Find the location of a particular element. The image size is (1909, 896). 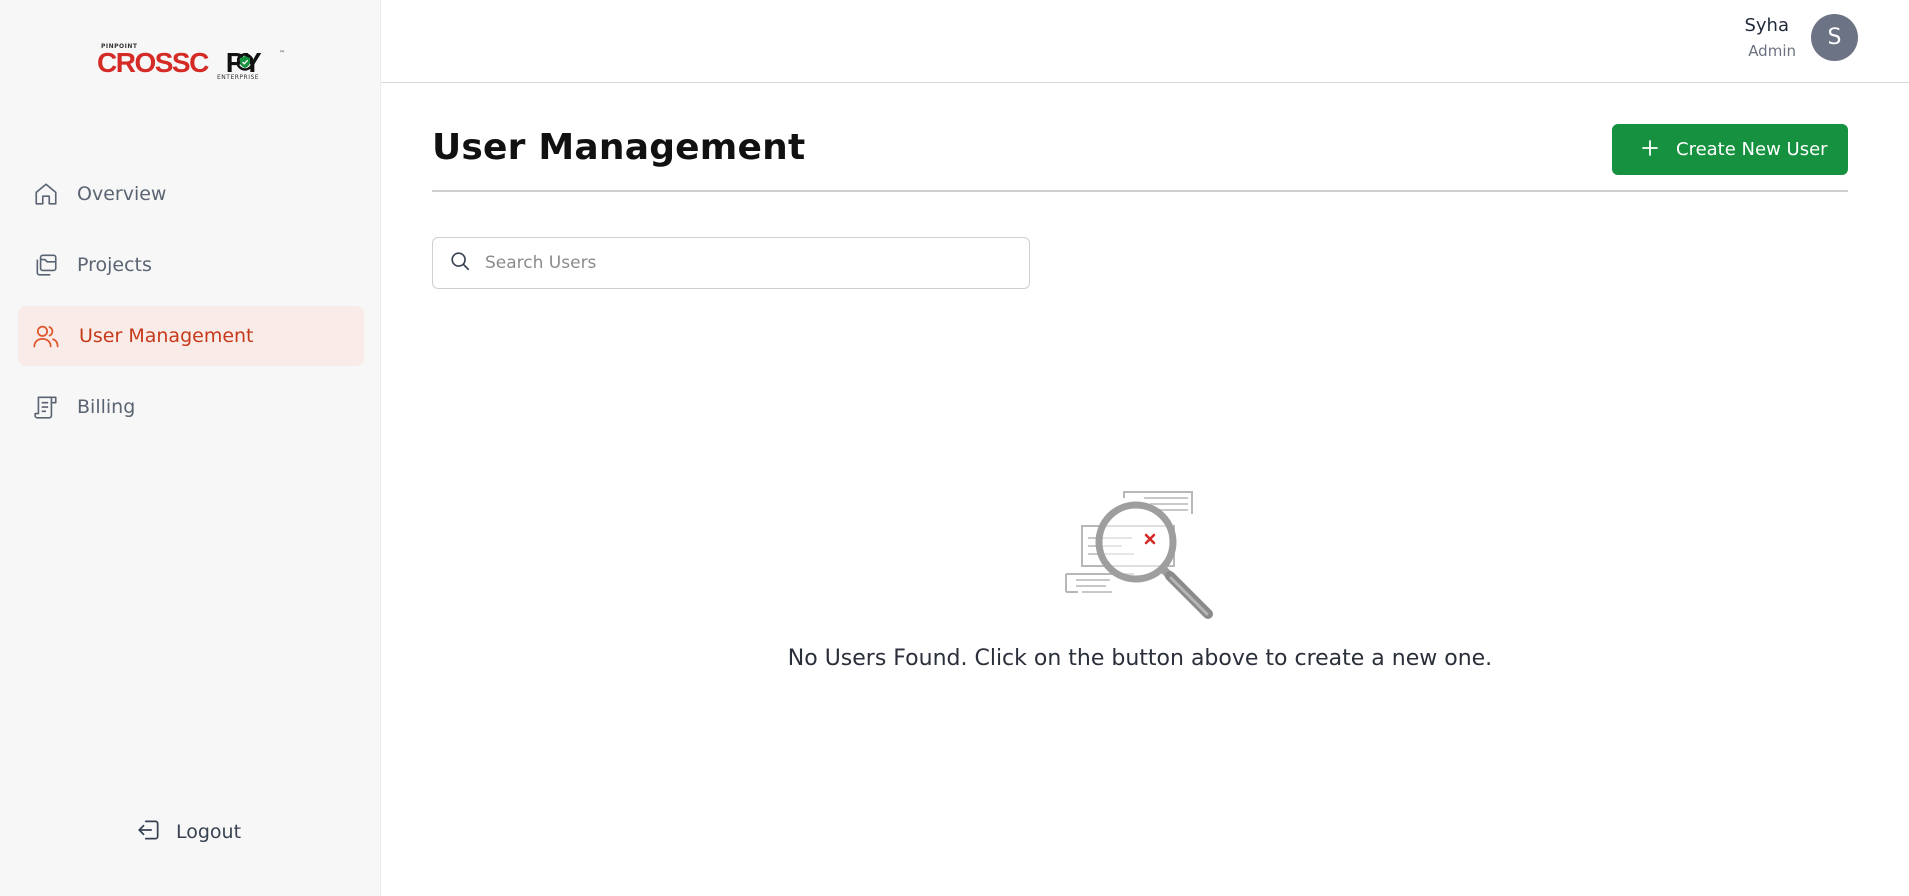

create-new-user-button: Create New User is located at coordinates (1730, 149).